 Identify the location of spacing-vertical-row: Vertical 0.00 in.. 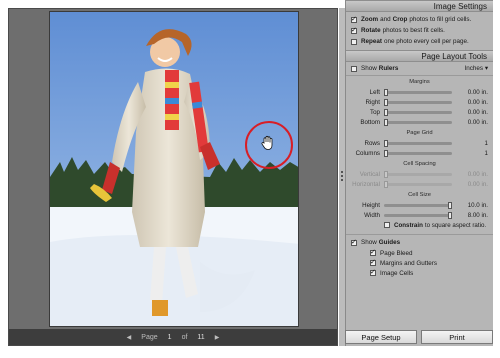
(419, 174).